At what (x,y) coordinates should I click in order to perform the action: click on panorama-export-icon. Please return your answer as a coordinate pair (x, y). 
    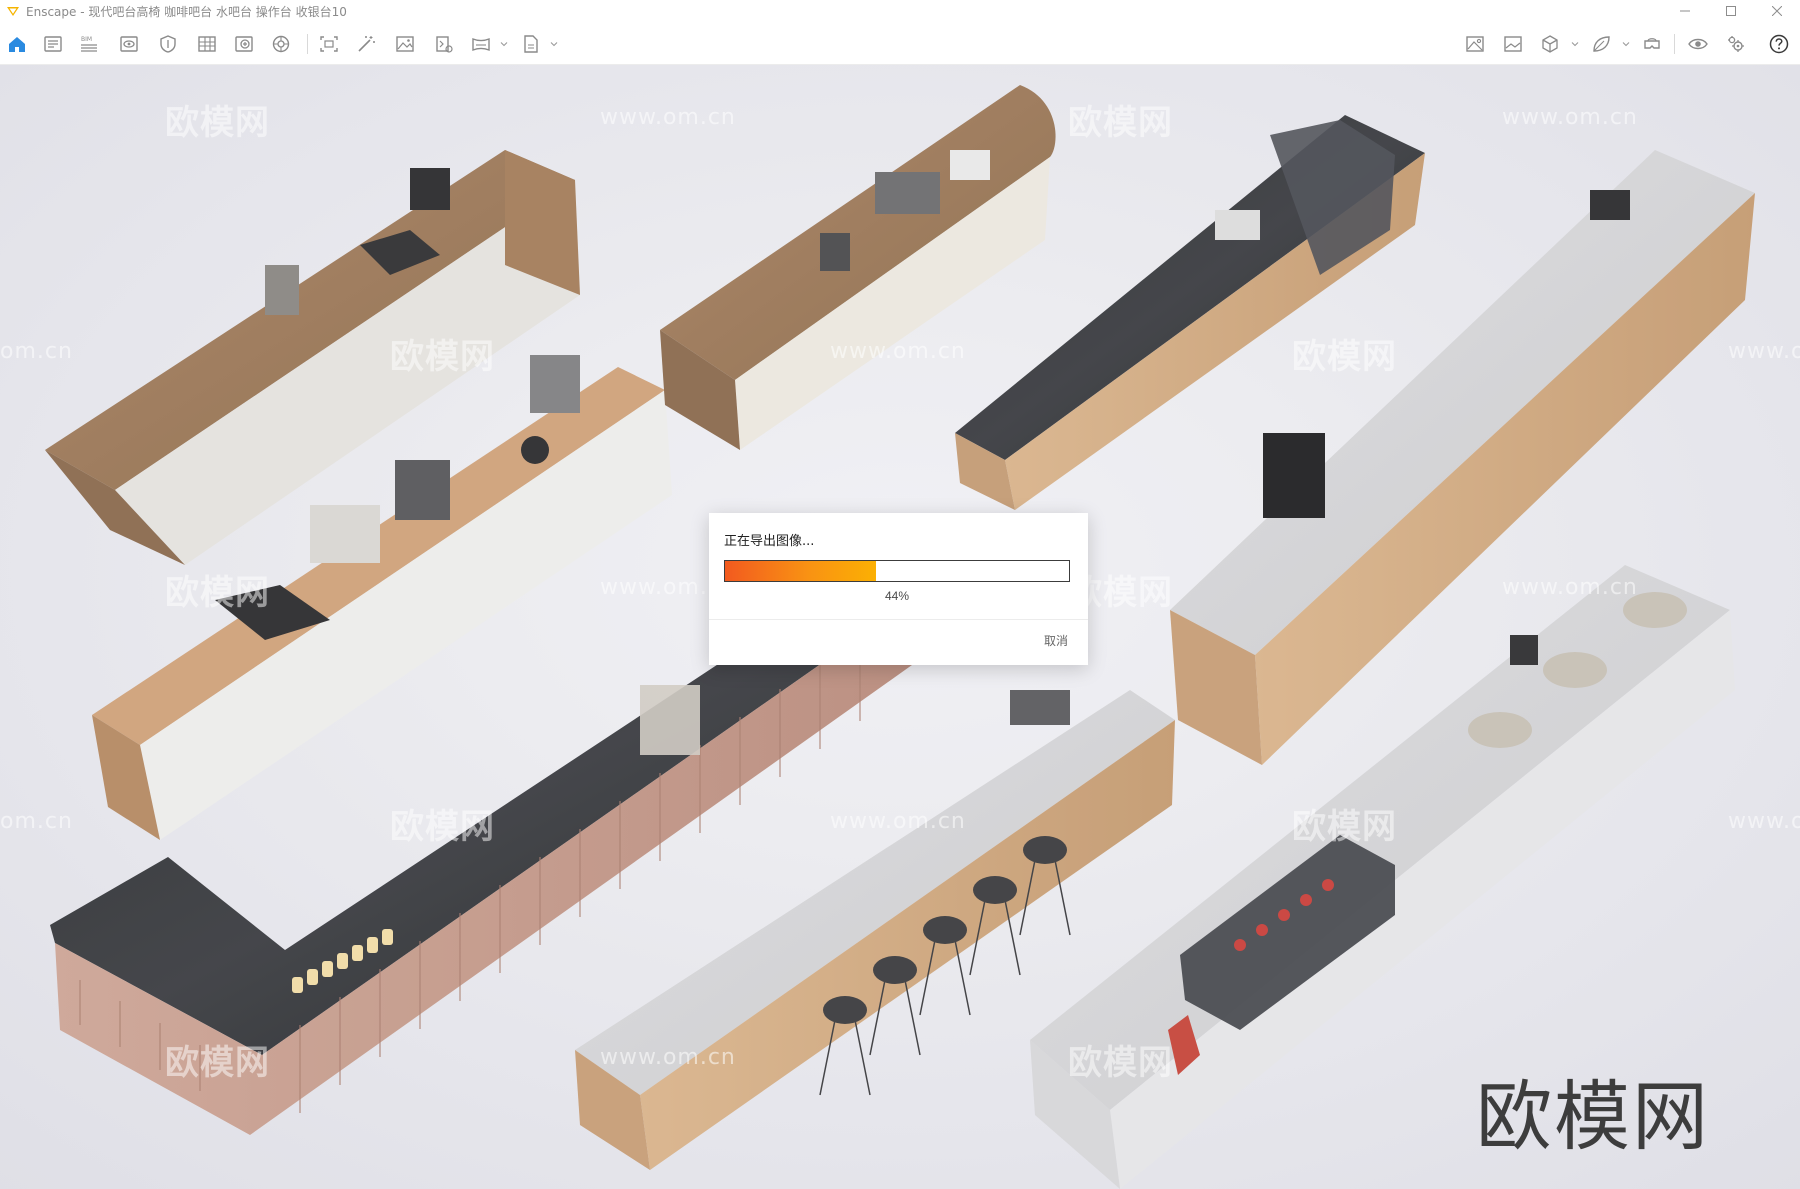
    Looking at the image, I should click on (481, 44).